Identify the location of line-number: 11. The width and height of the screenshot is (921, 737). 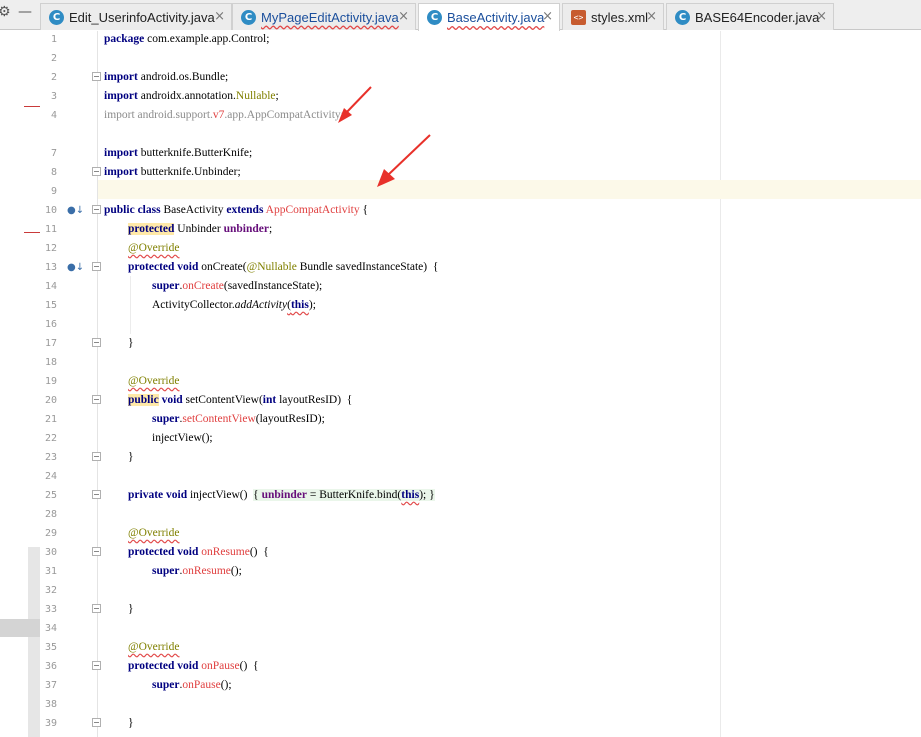
(50, 229).